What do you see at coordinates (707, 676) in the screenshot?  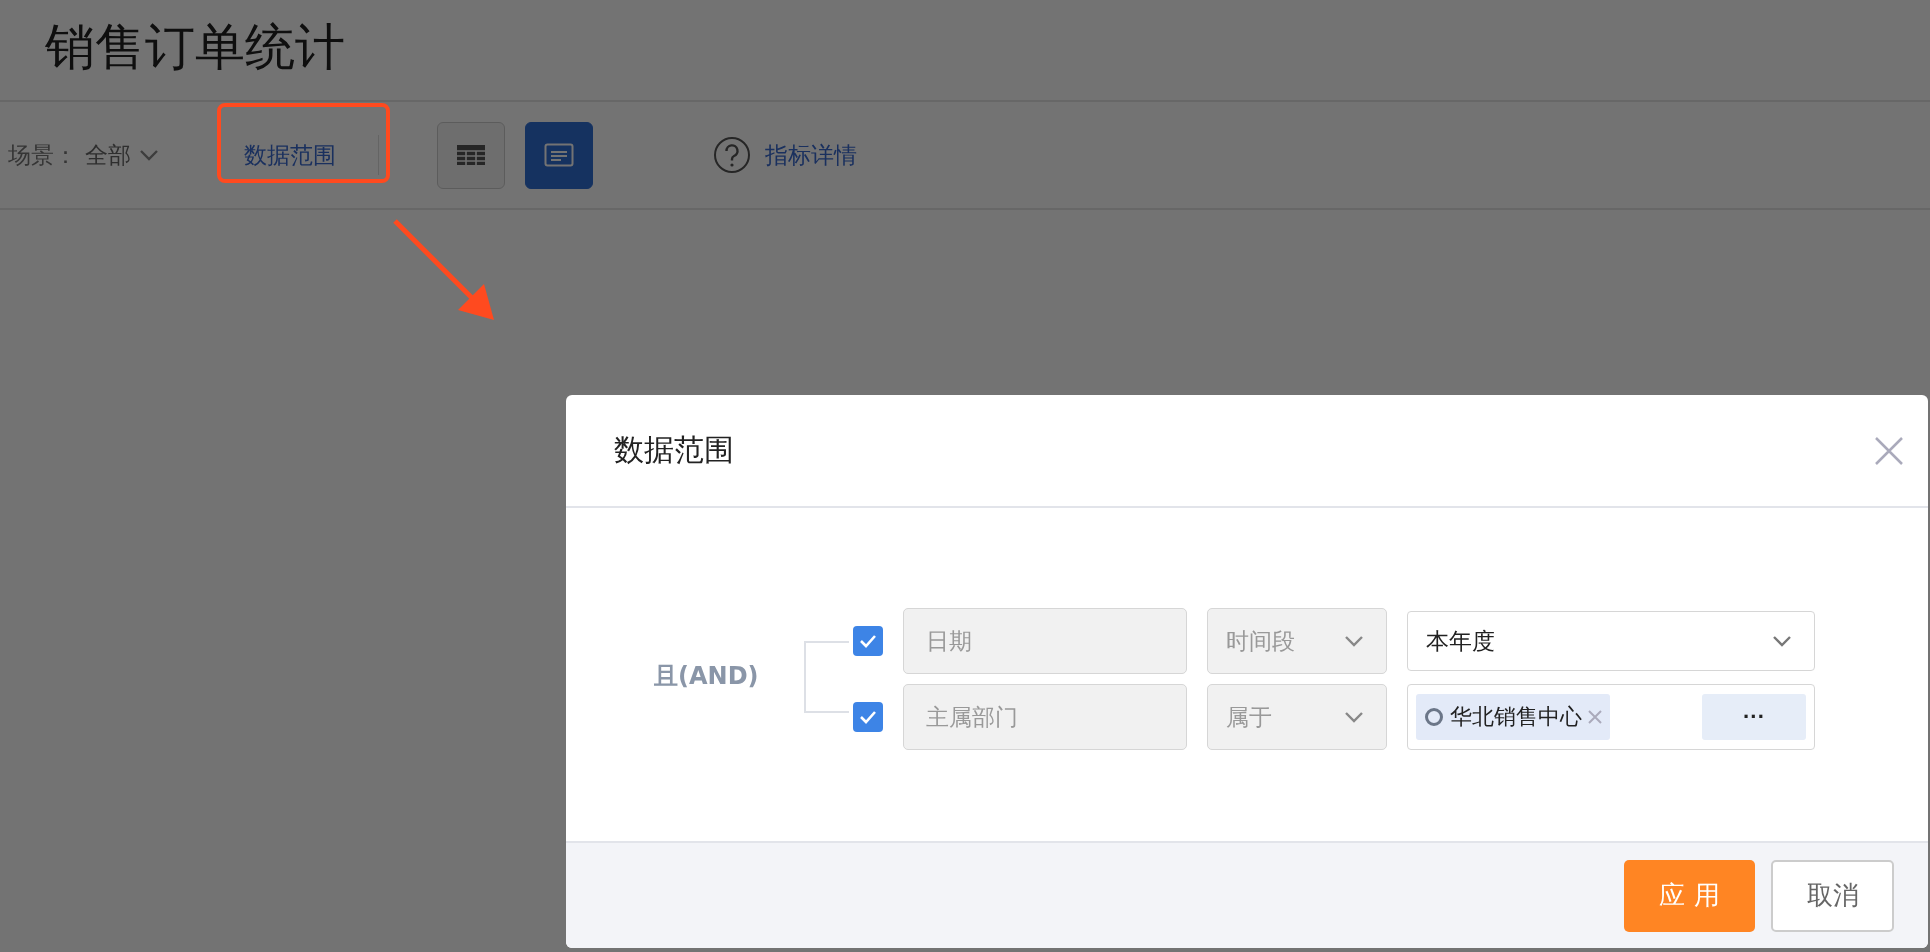 I see `logic-label: 且(AND)` at bounding box center [707, 676].